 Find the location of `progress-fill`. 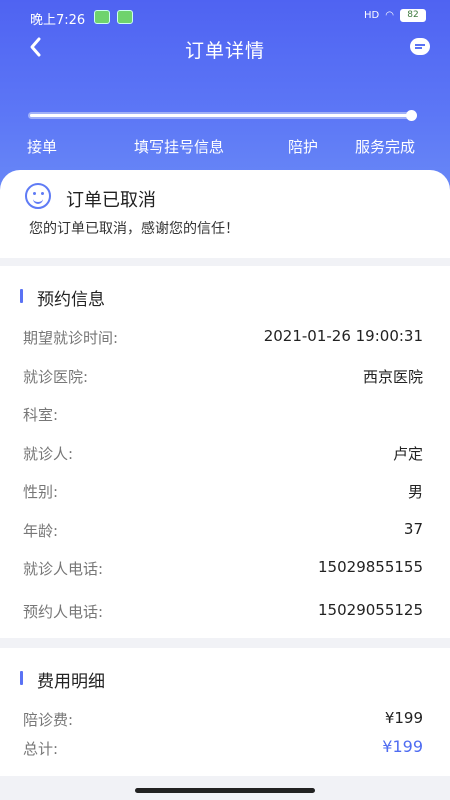

progress-fill is located at coordinates (222, 115).